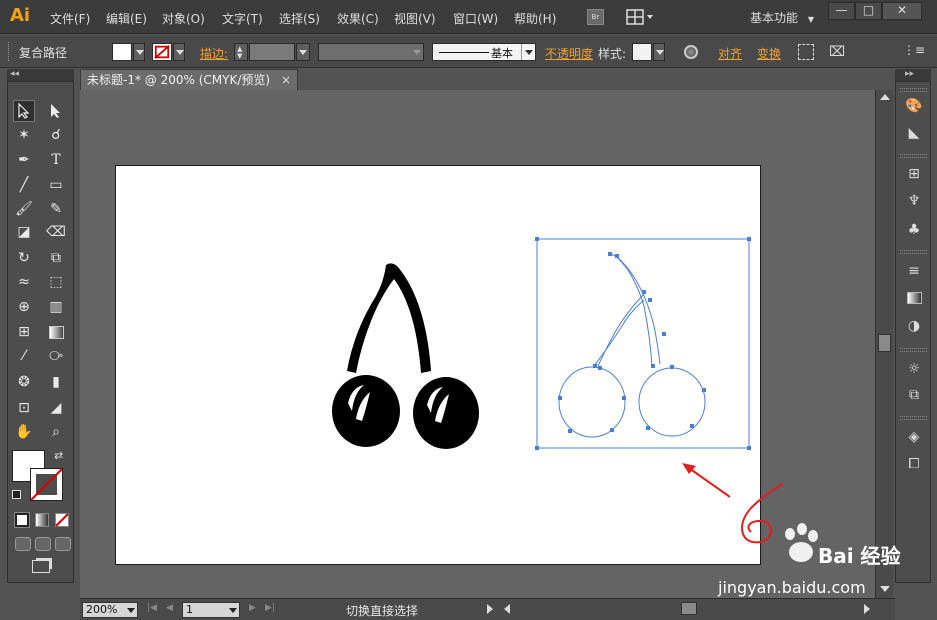 This screenshot has height=620, width=937. What do you see at coordinates (41, 566) in the screenshot?
I see `screen-mode-icon` at bounding box center [41, 566].